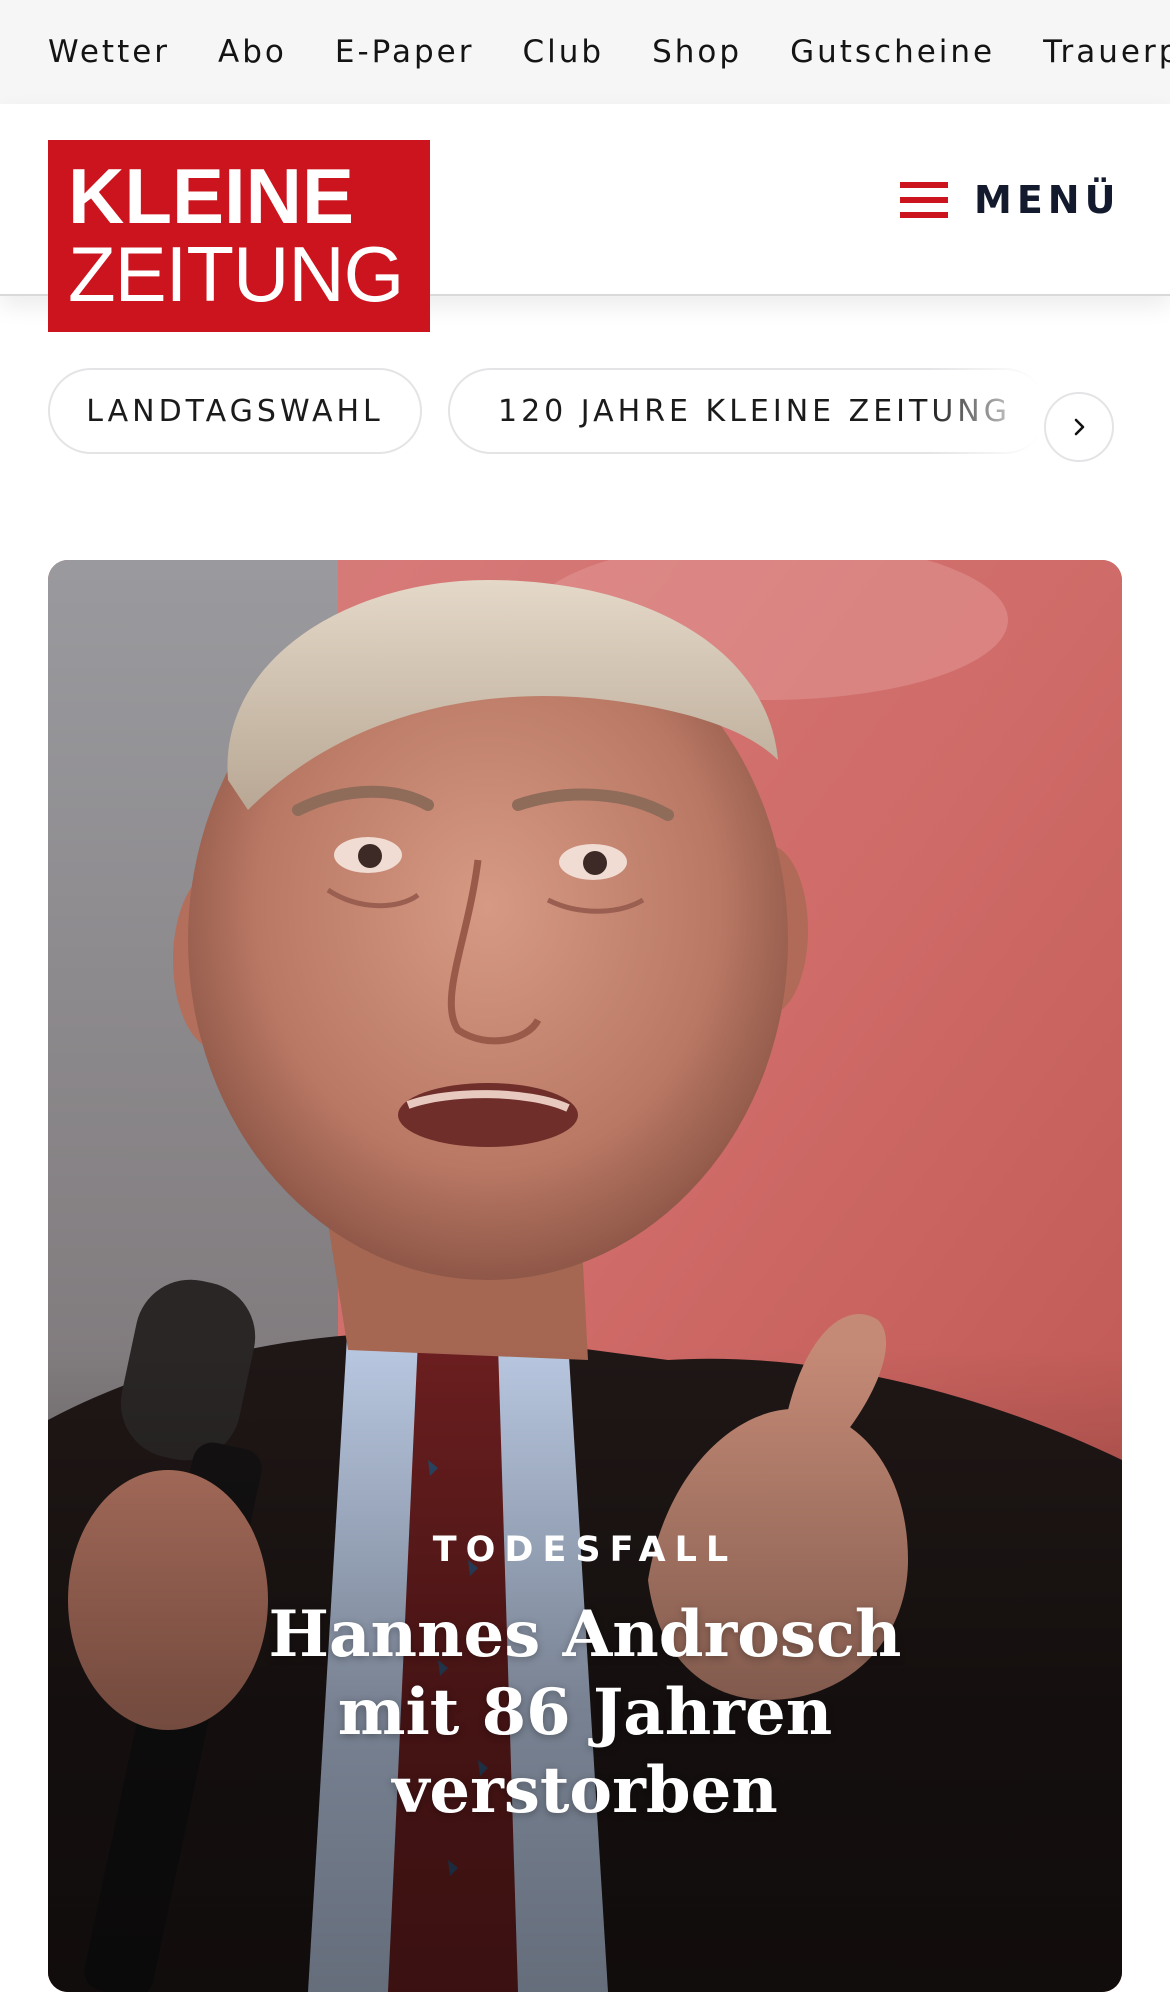  What do you see at coordinates (252, 52) in the screenshot?
I see `utility-link-abo: Abo` at bounding box center [252, 52].